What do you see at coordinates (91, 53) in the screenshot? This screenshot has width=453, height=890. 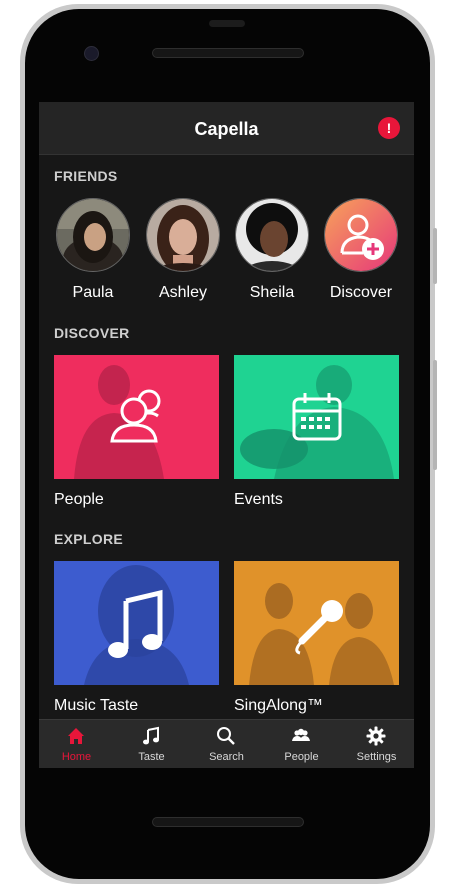 I see `front-camera` at bounding box center [91, 53].